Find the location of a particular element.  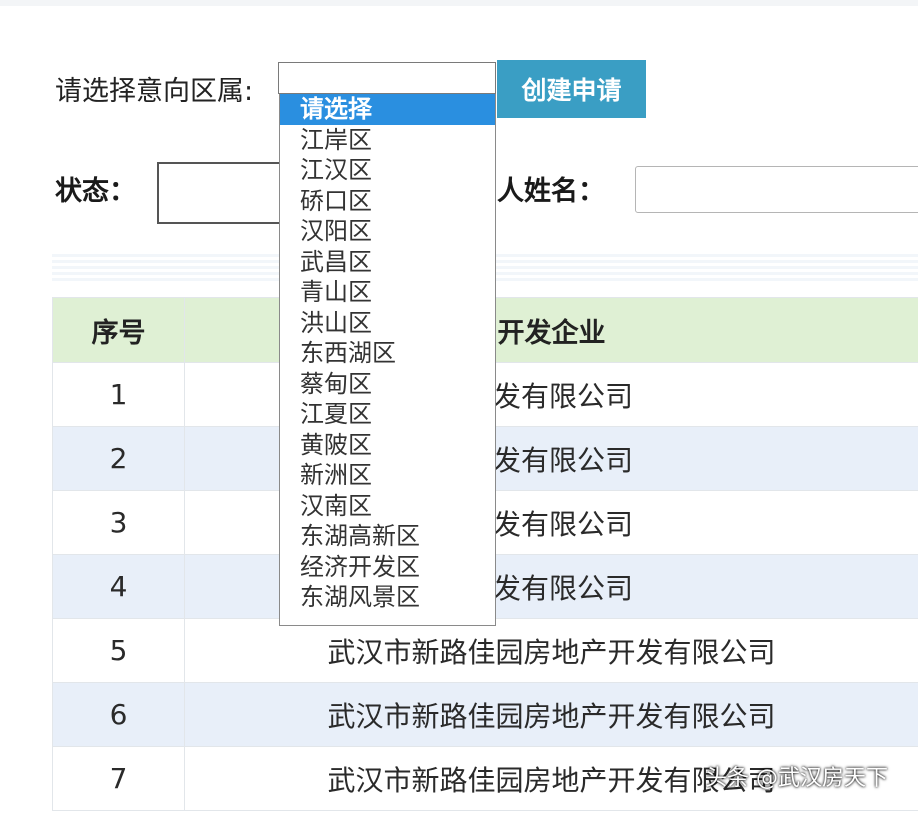

district-select is located at coordinates (387, 78).